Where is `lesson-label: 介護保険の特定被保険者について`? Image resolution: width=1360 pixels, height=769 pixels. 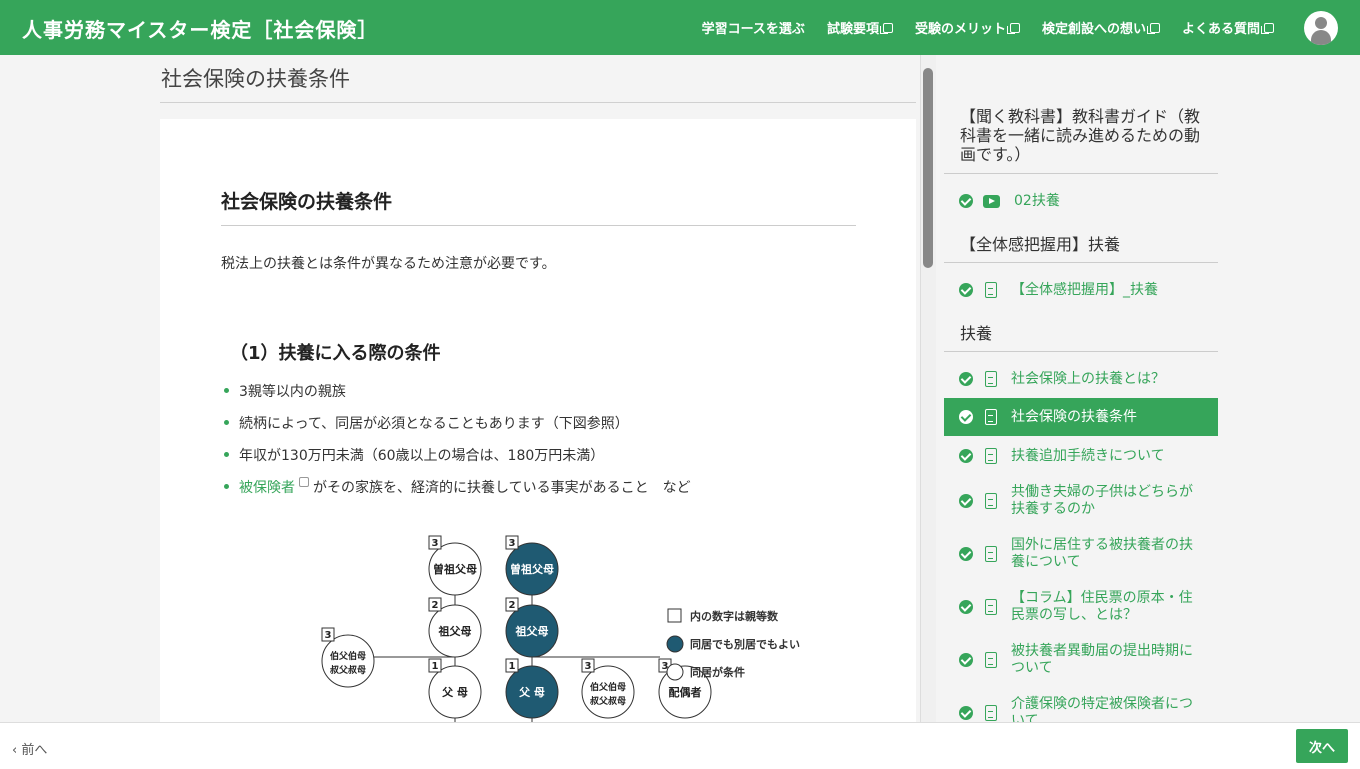 lesson-label: 介護保険の特定被保険者について is located at coordinates (1102, 709).